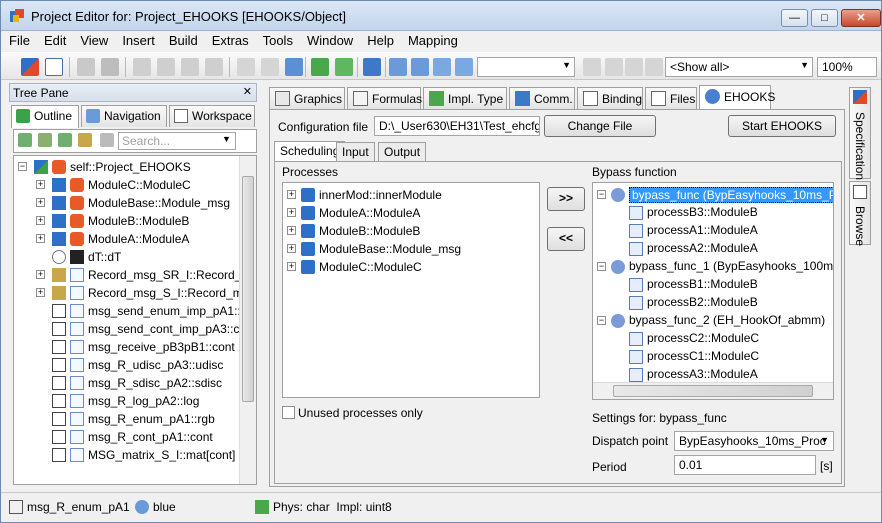  I want to click on tree-item: + ModuleA::ModuleA, so click(125, 239).